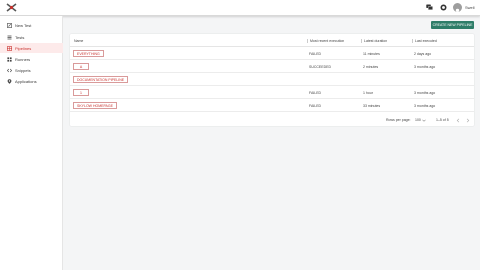  What do you see at coordinates (468, 120) in the screenshot?
I see `next-page-icon` at bounding box center [468, 120].